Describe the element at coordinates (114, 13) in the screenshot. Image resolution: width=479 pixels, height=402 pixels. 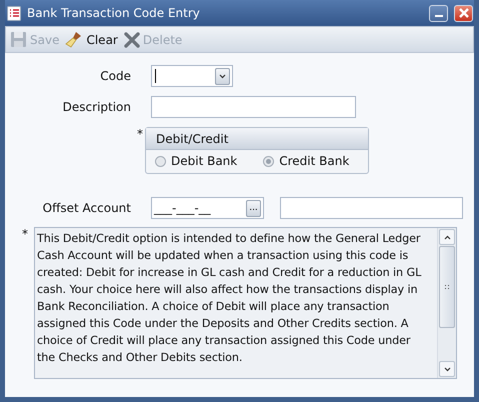
I see `window-title: Bank Transaction Code Entry` at that location.